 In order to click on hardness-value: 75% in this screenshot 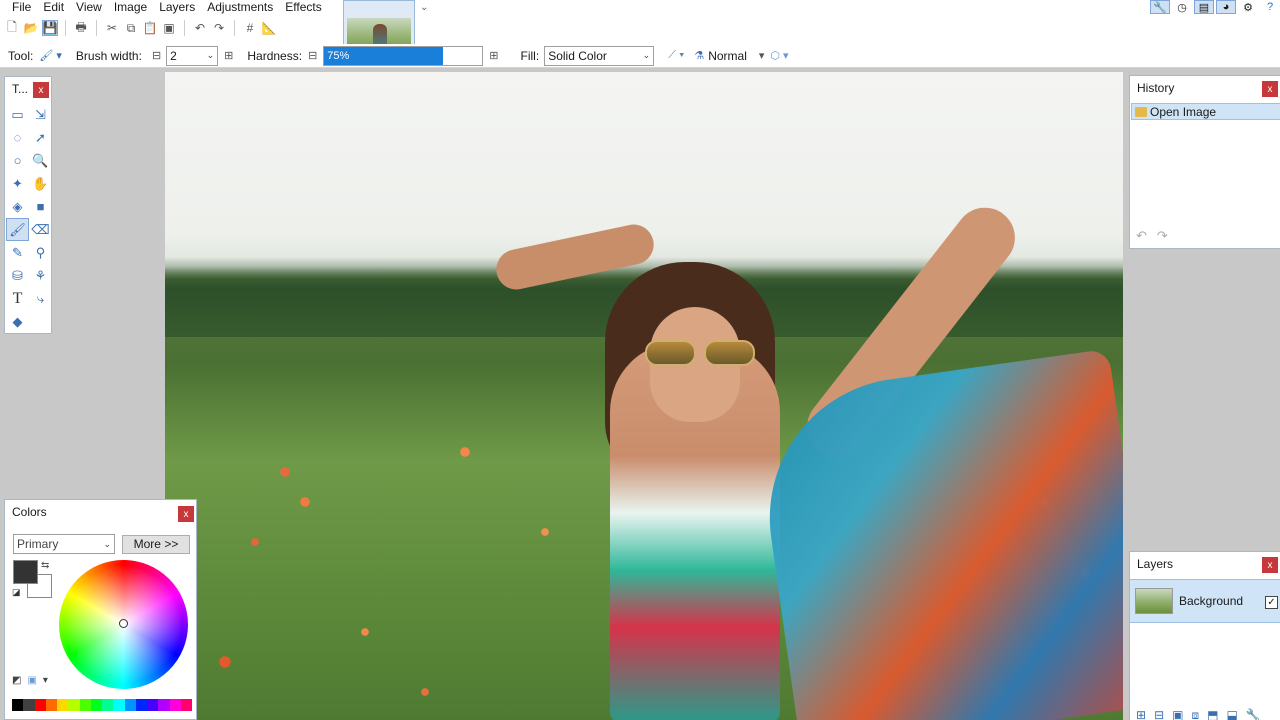, I will do `click(338, 55)`.